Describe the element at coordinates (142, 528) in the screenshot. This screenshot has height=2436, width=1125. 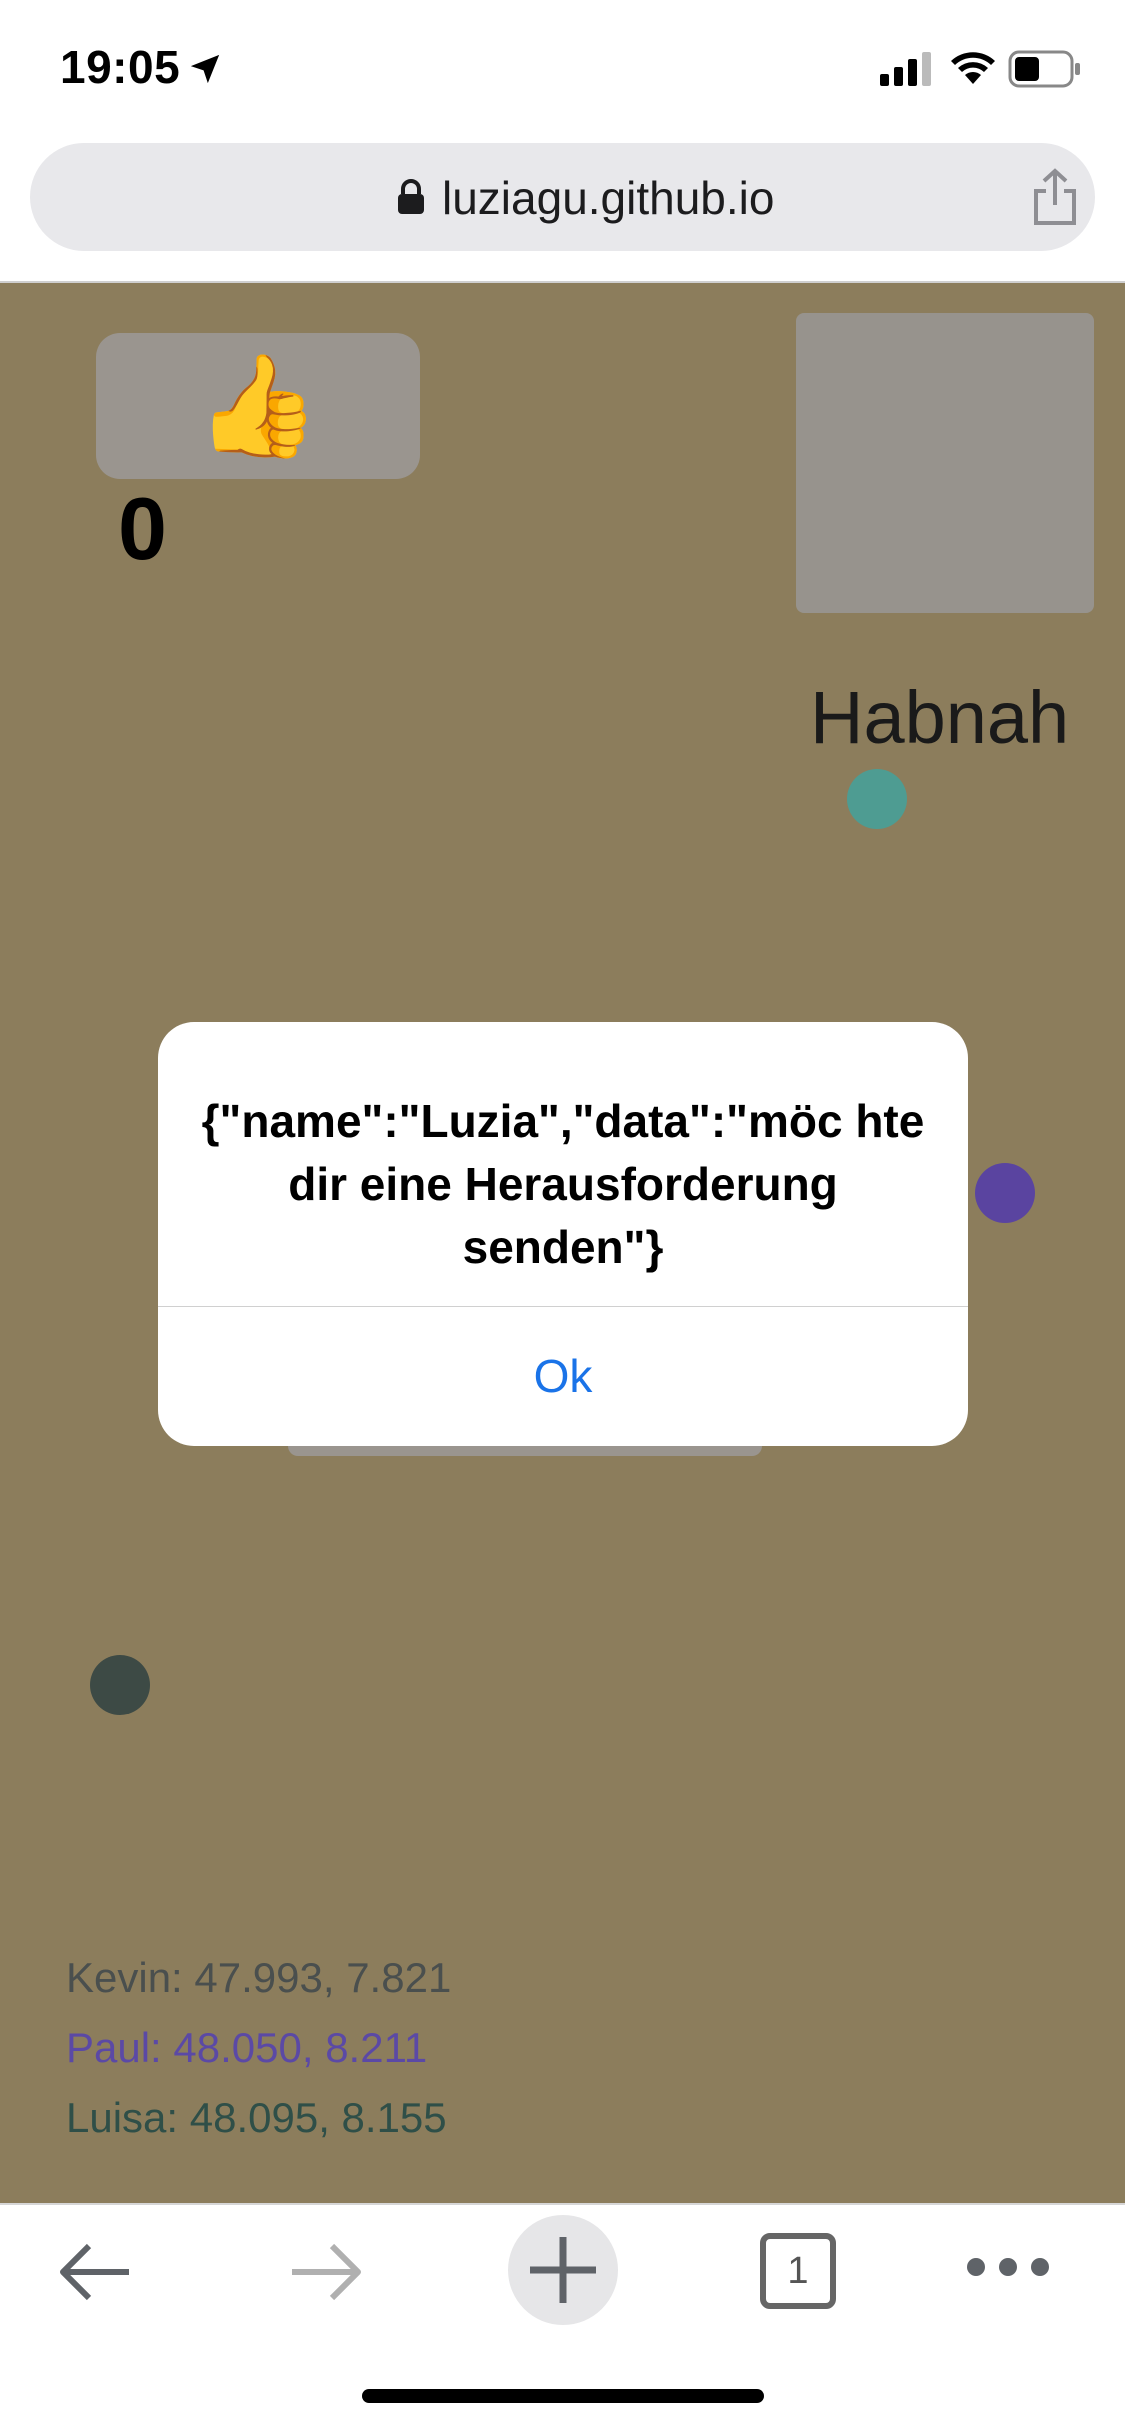
I see `like-count: 0` at that location.